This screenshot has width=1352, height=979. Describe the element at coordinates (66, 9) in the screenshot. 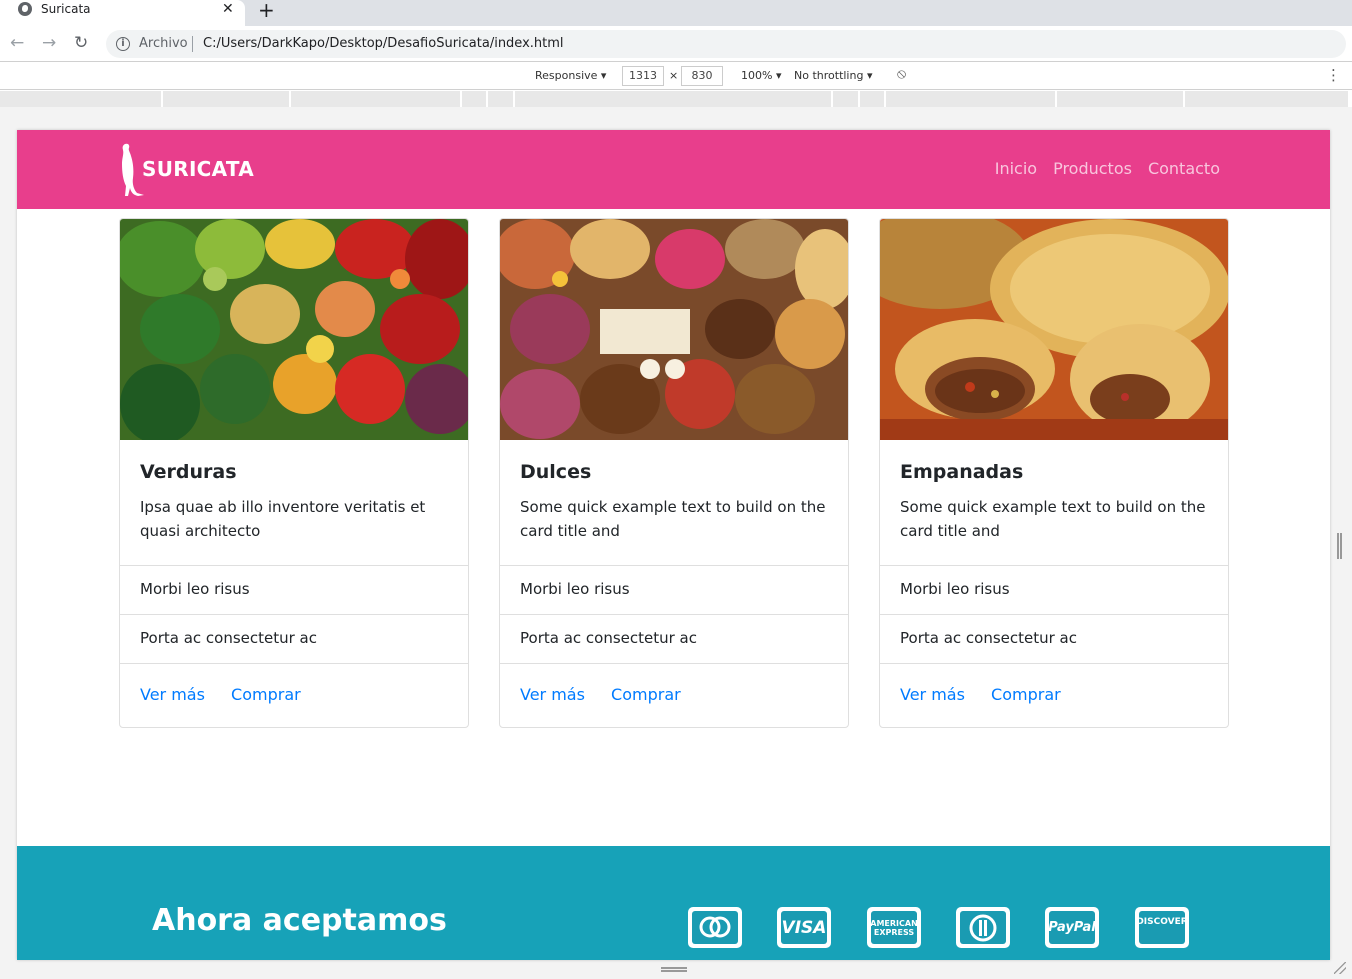

I see `tab-title: Suricata` at that location.